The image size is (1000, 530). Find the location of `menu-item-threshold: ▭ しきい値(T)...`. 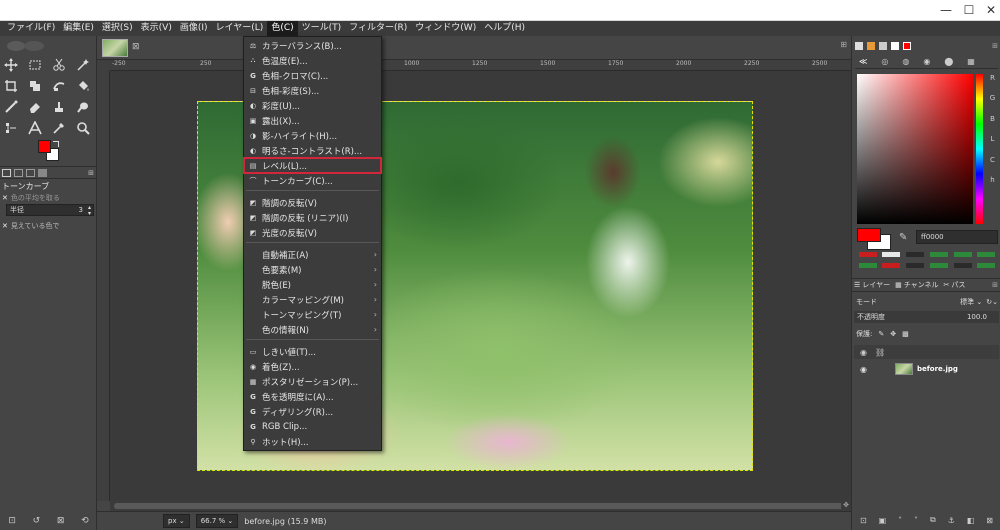

menu-item-threshold: ▭ しきい値(T)... is located at coordinates (312, 351).